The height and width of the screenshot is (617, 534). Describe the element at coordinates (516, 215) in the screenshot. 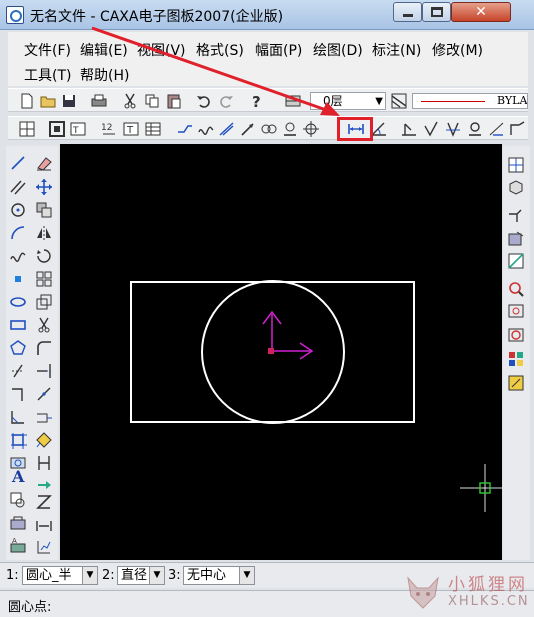

I see `section-icon` at that location.